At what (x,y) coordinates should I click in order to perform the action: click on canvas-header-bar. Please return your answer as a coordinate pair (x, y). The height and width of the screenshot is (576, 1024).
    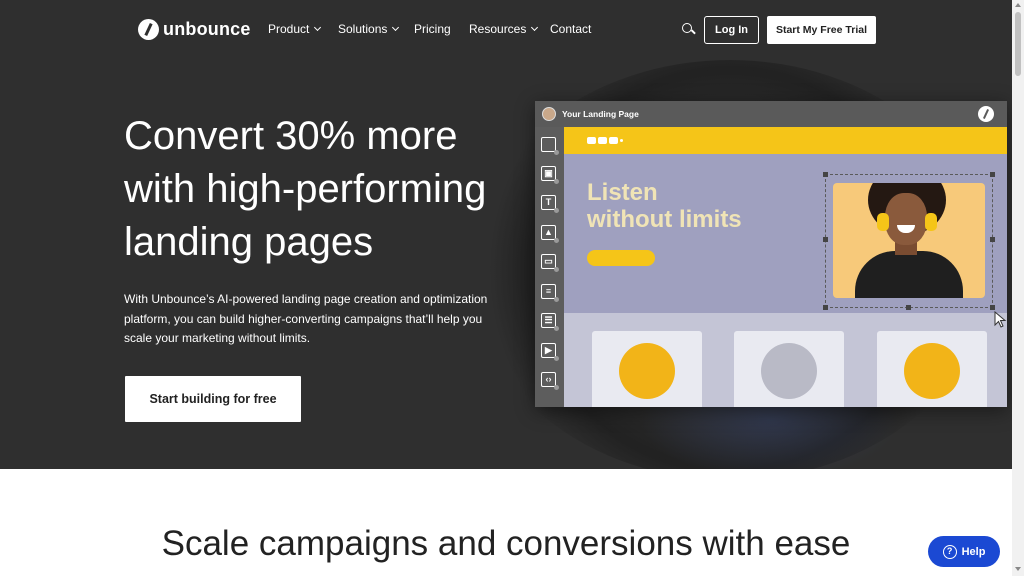
    Looking at the image, I should click on (785, 140).